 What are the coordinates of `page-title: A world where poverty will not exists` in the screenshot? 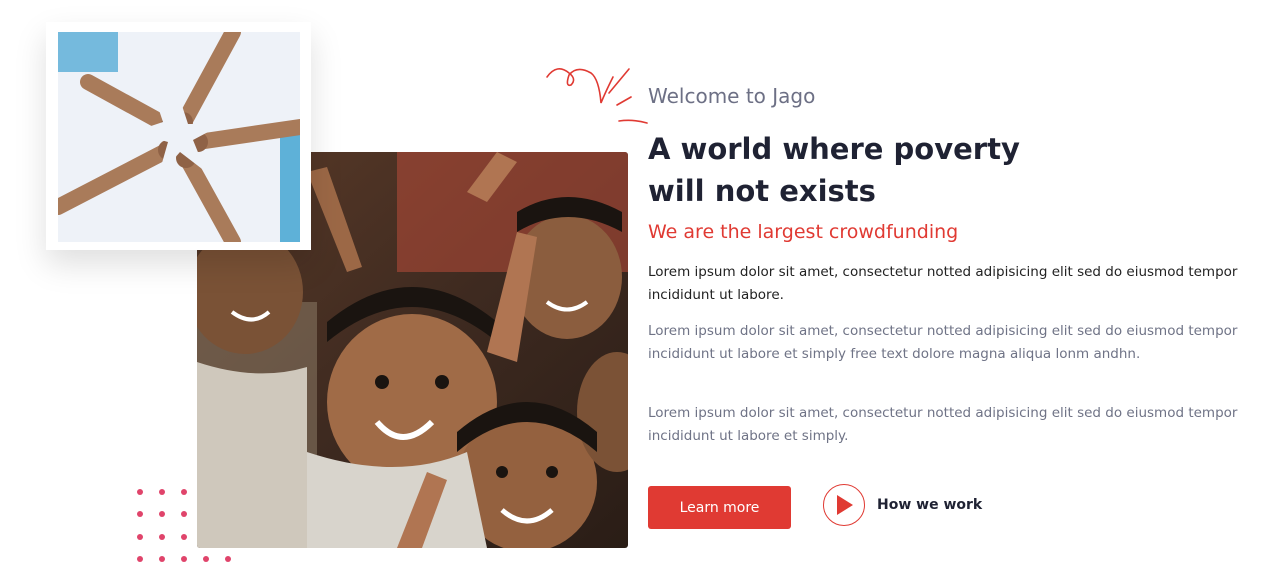 It's located at (835, 170).